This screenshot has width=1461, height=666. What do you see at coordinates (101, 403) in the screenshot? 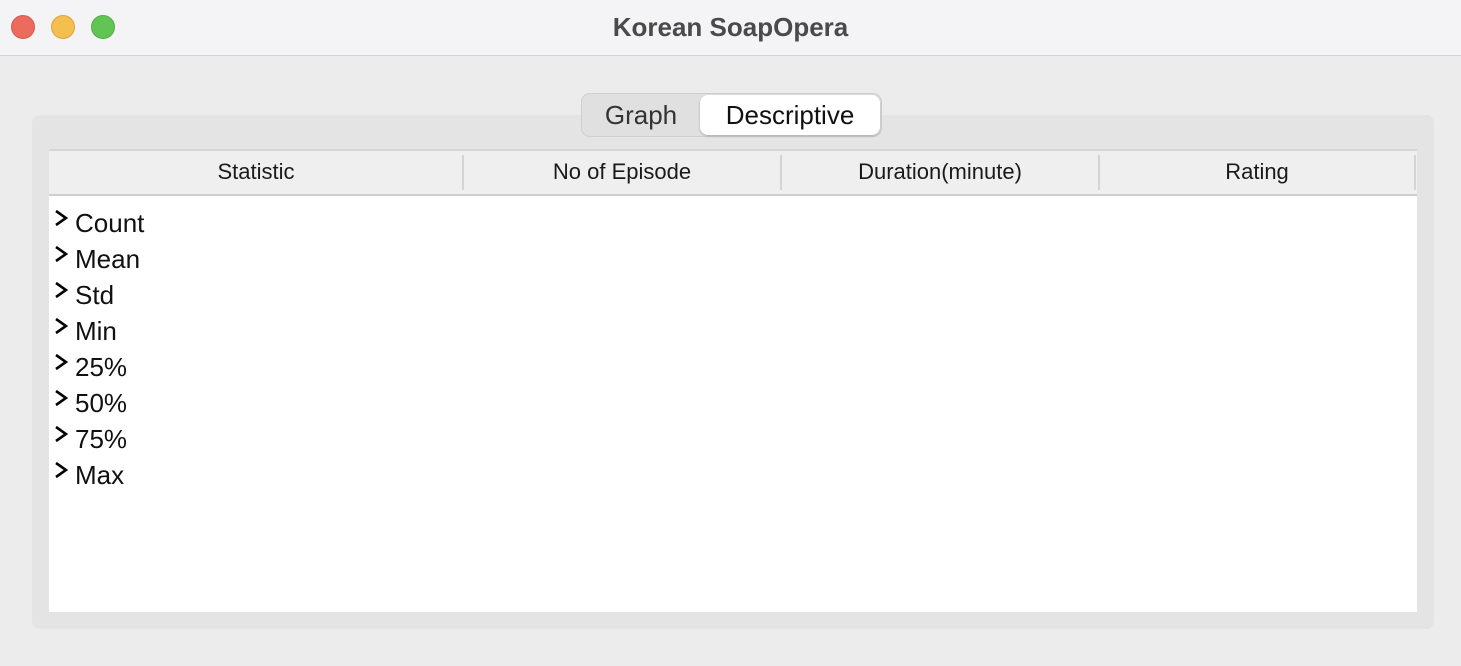
I see `row-label-50-percent: 50%` at bounding box center [101, 403].